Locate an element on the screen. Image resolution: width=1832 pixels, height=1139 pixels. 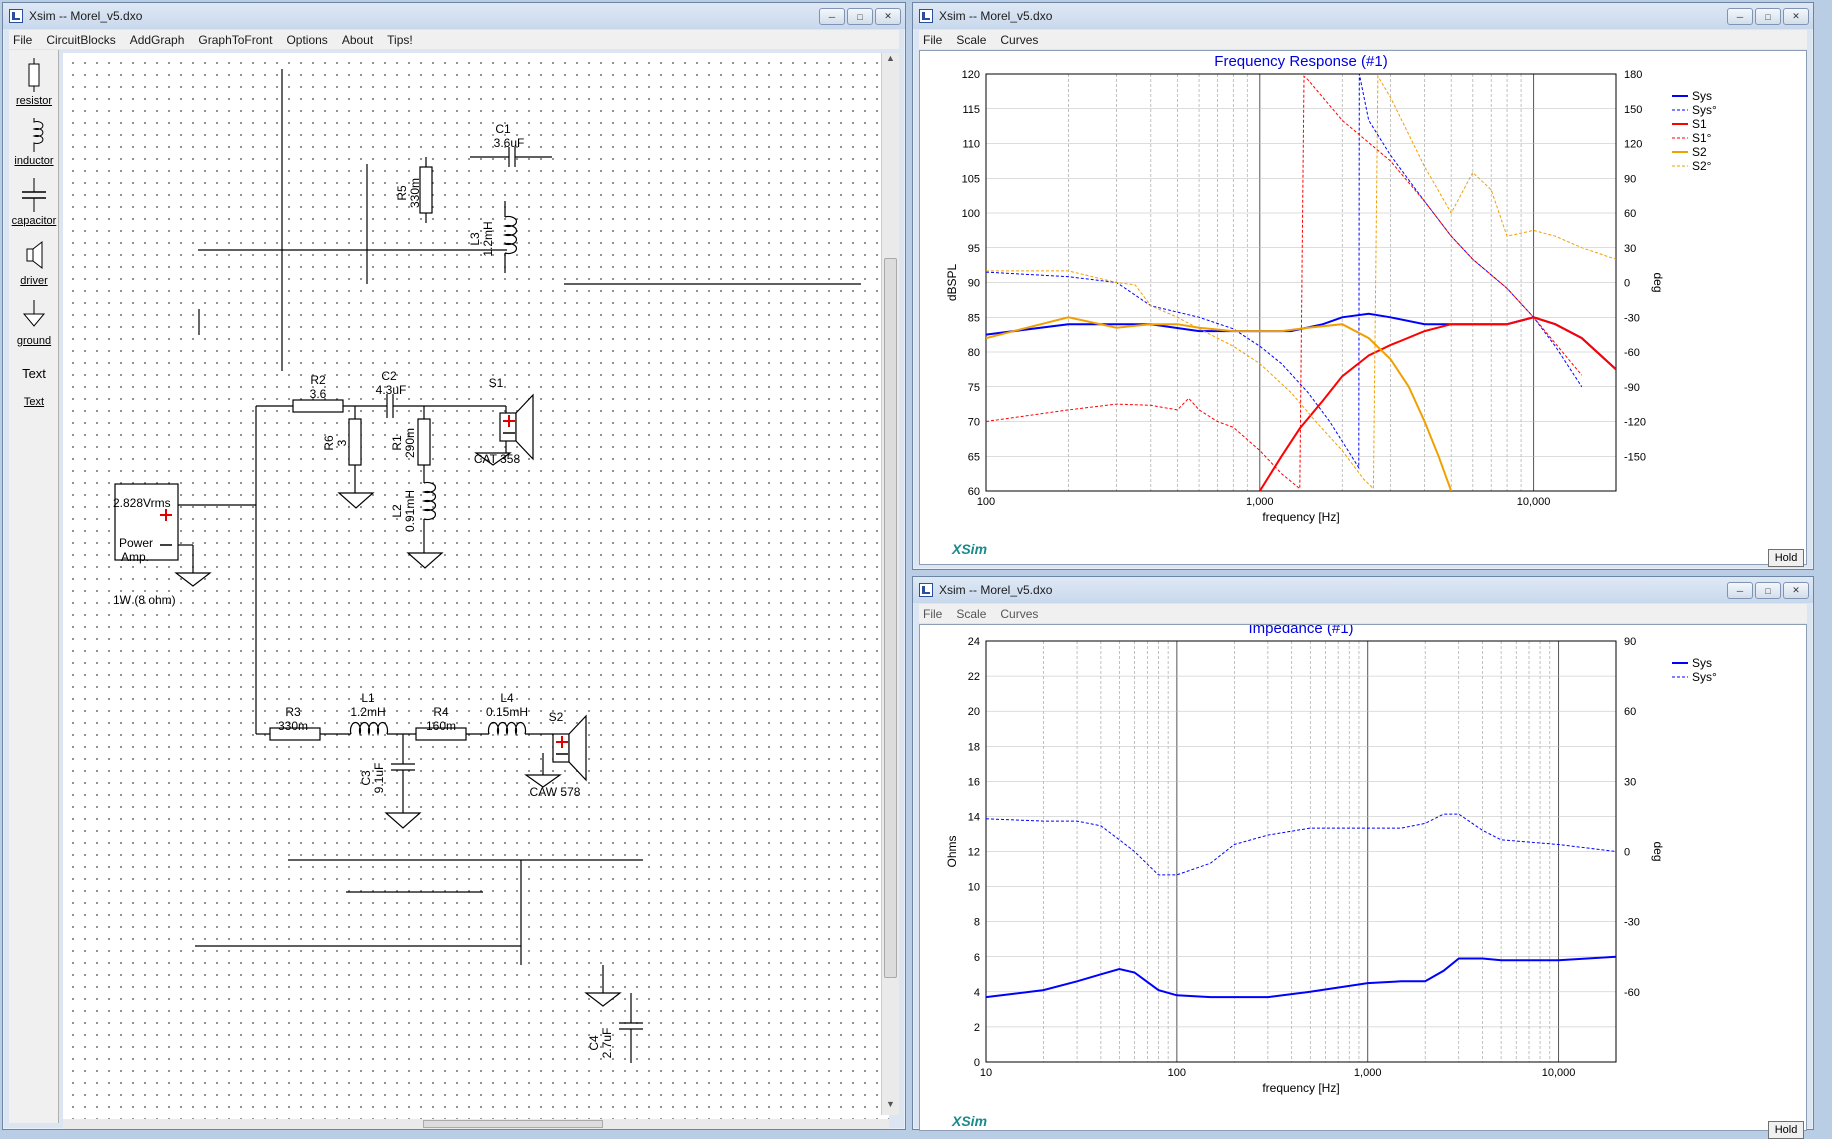
r1-value: 290m is located at coordinates (410, 443).